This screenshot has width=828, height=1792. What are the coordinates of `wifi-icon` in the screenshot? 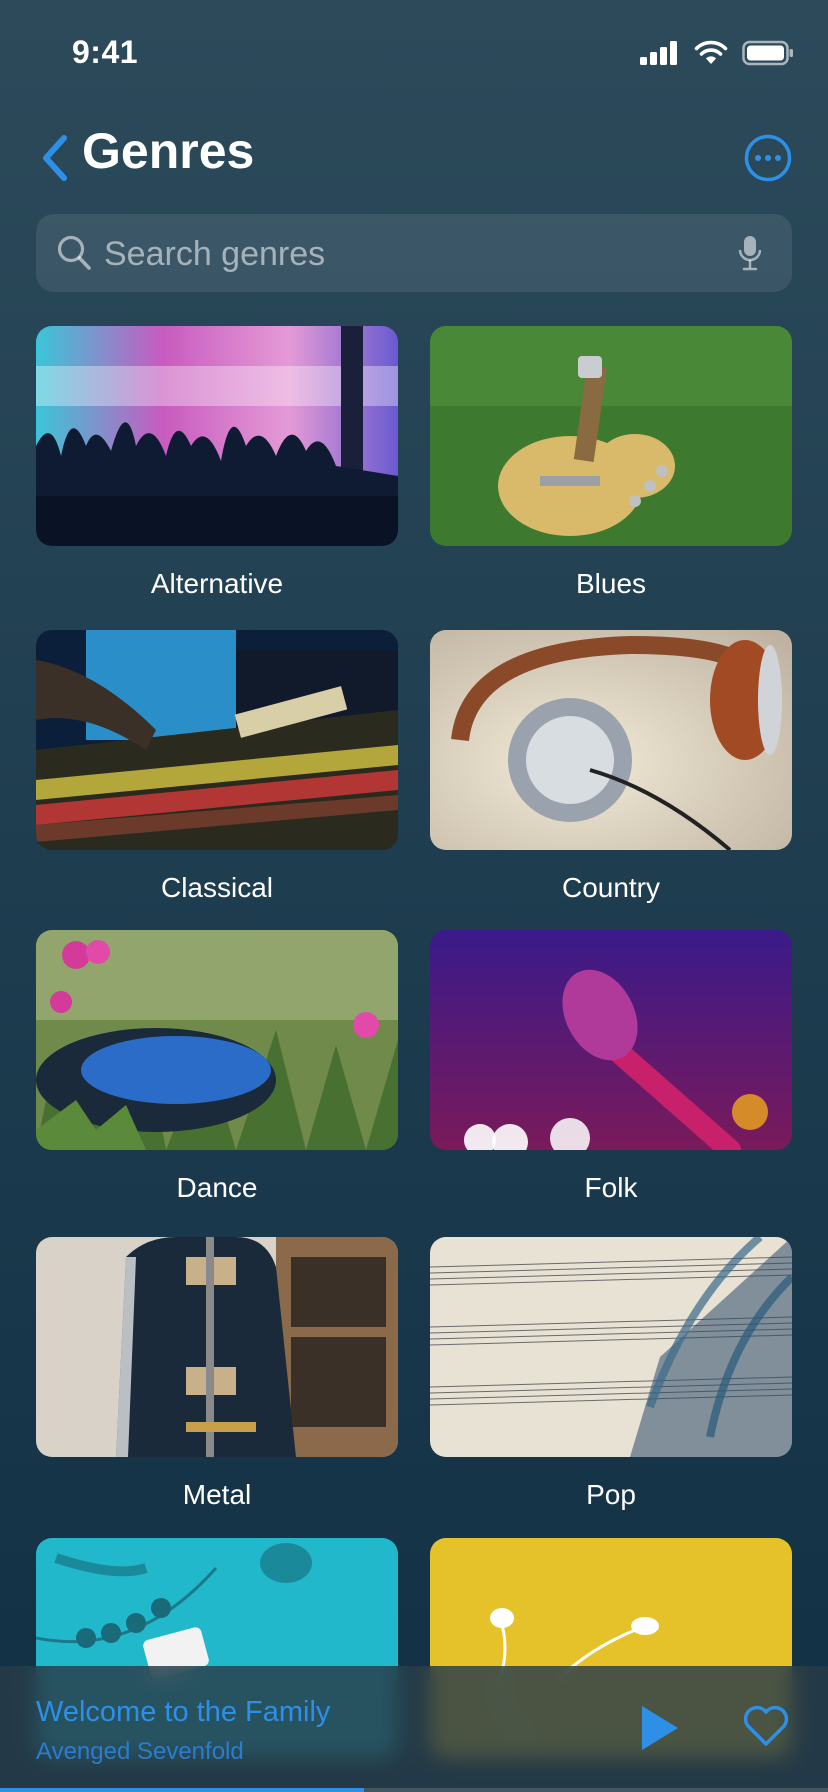 It's located at (711, 52).